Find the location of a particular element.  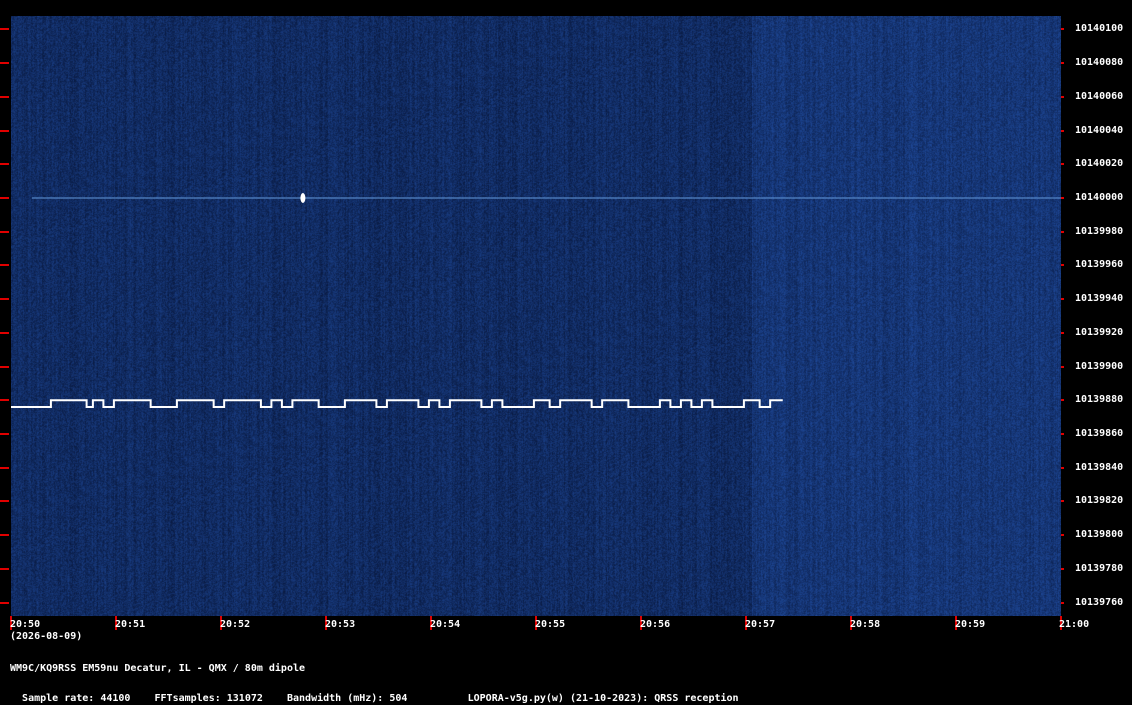

y-tick-label: 10139920 is located at coordinates (1099, 332).